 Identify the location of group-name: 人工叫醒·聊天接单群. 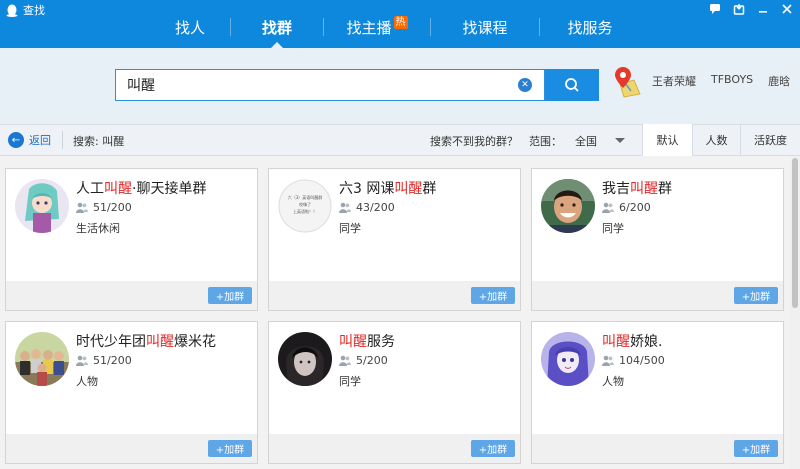
(141, 188).